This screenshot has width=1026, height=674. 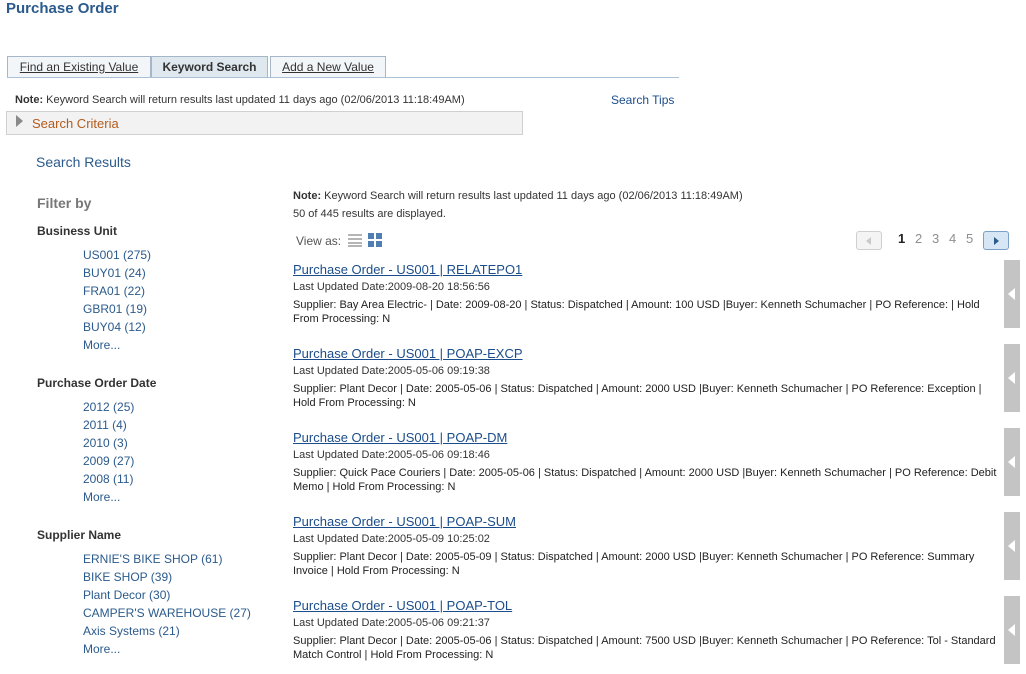 What do you see at coordinates (319, 241) in the screenshot?
I see `view-as-label: View as:` at bounding box center [319, 241].